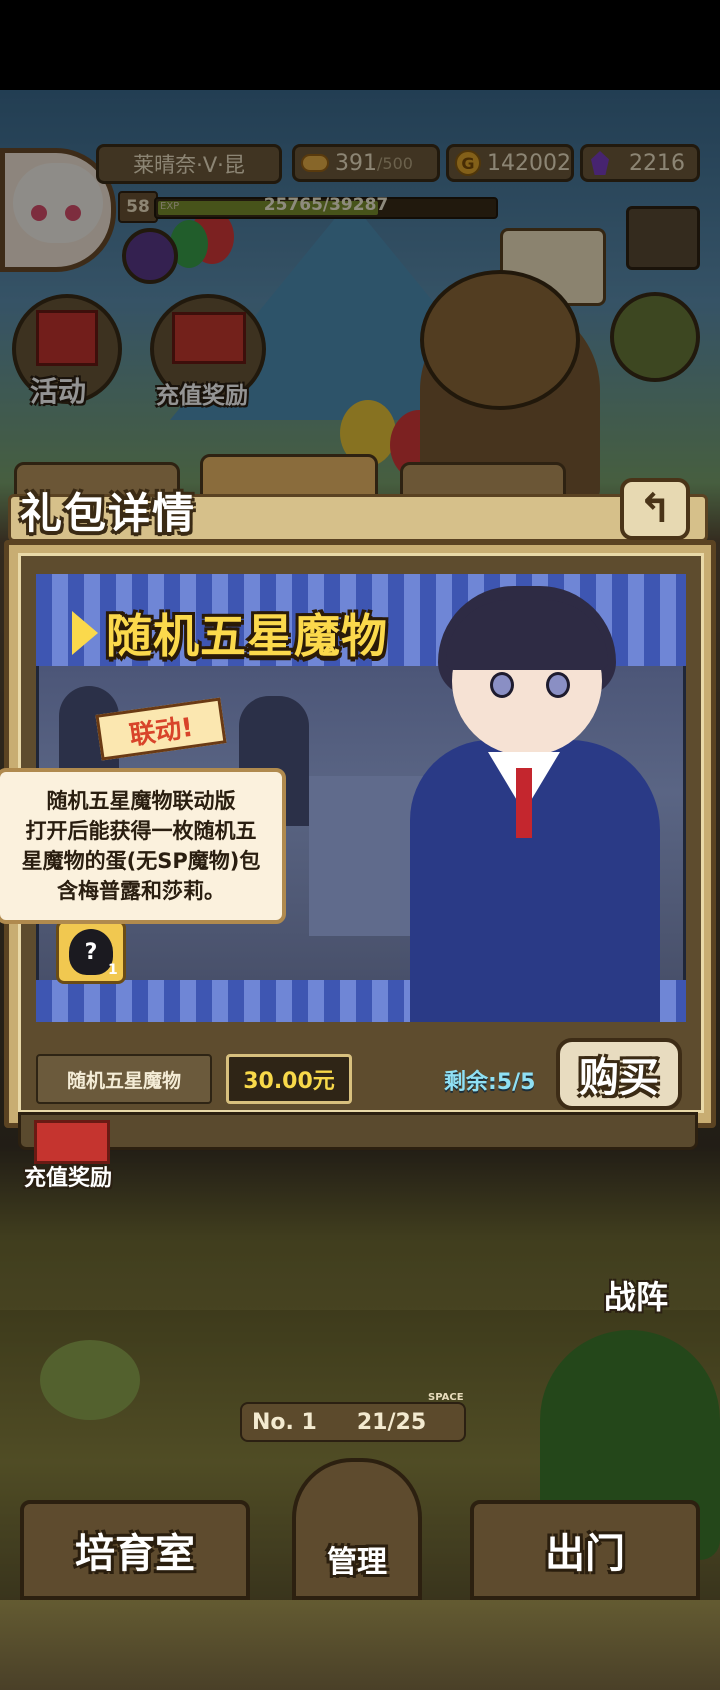  Describe the element at coordinates (490, 1082) in the screenshot. I see `remaining-count: 剩余:5/5` at that location.